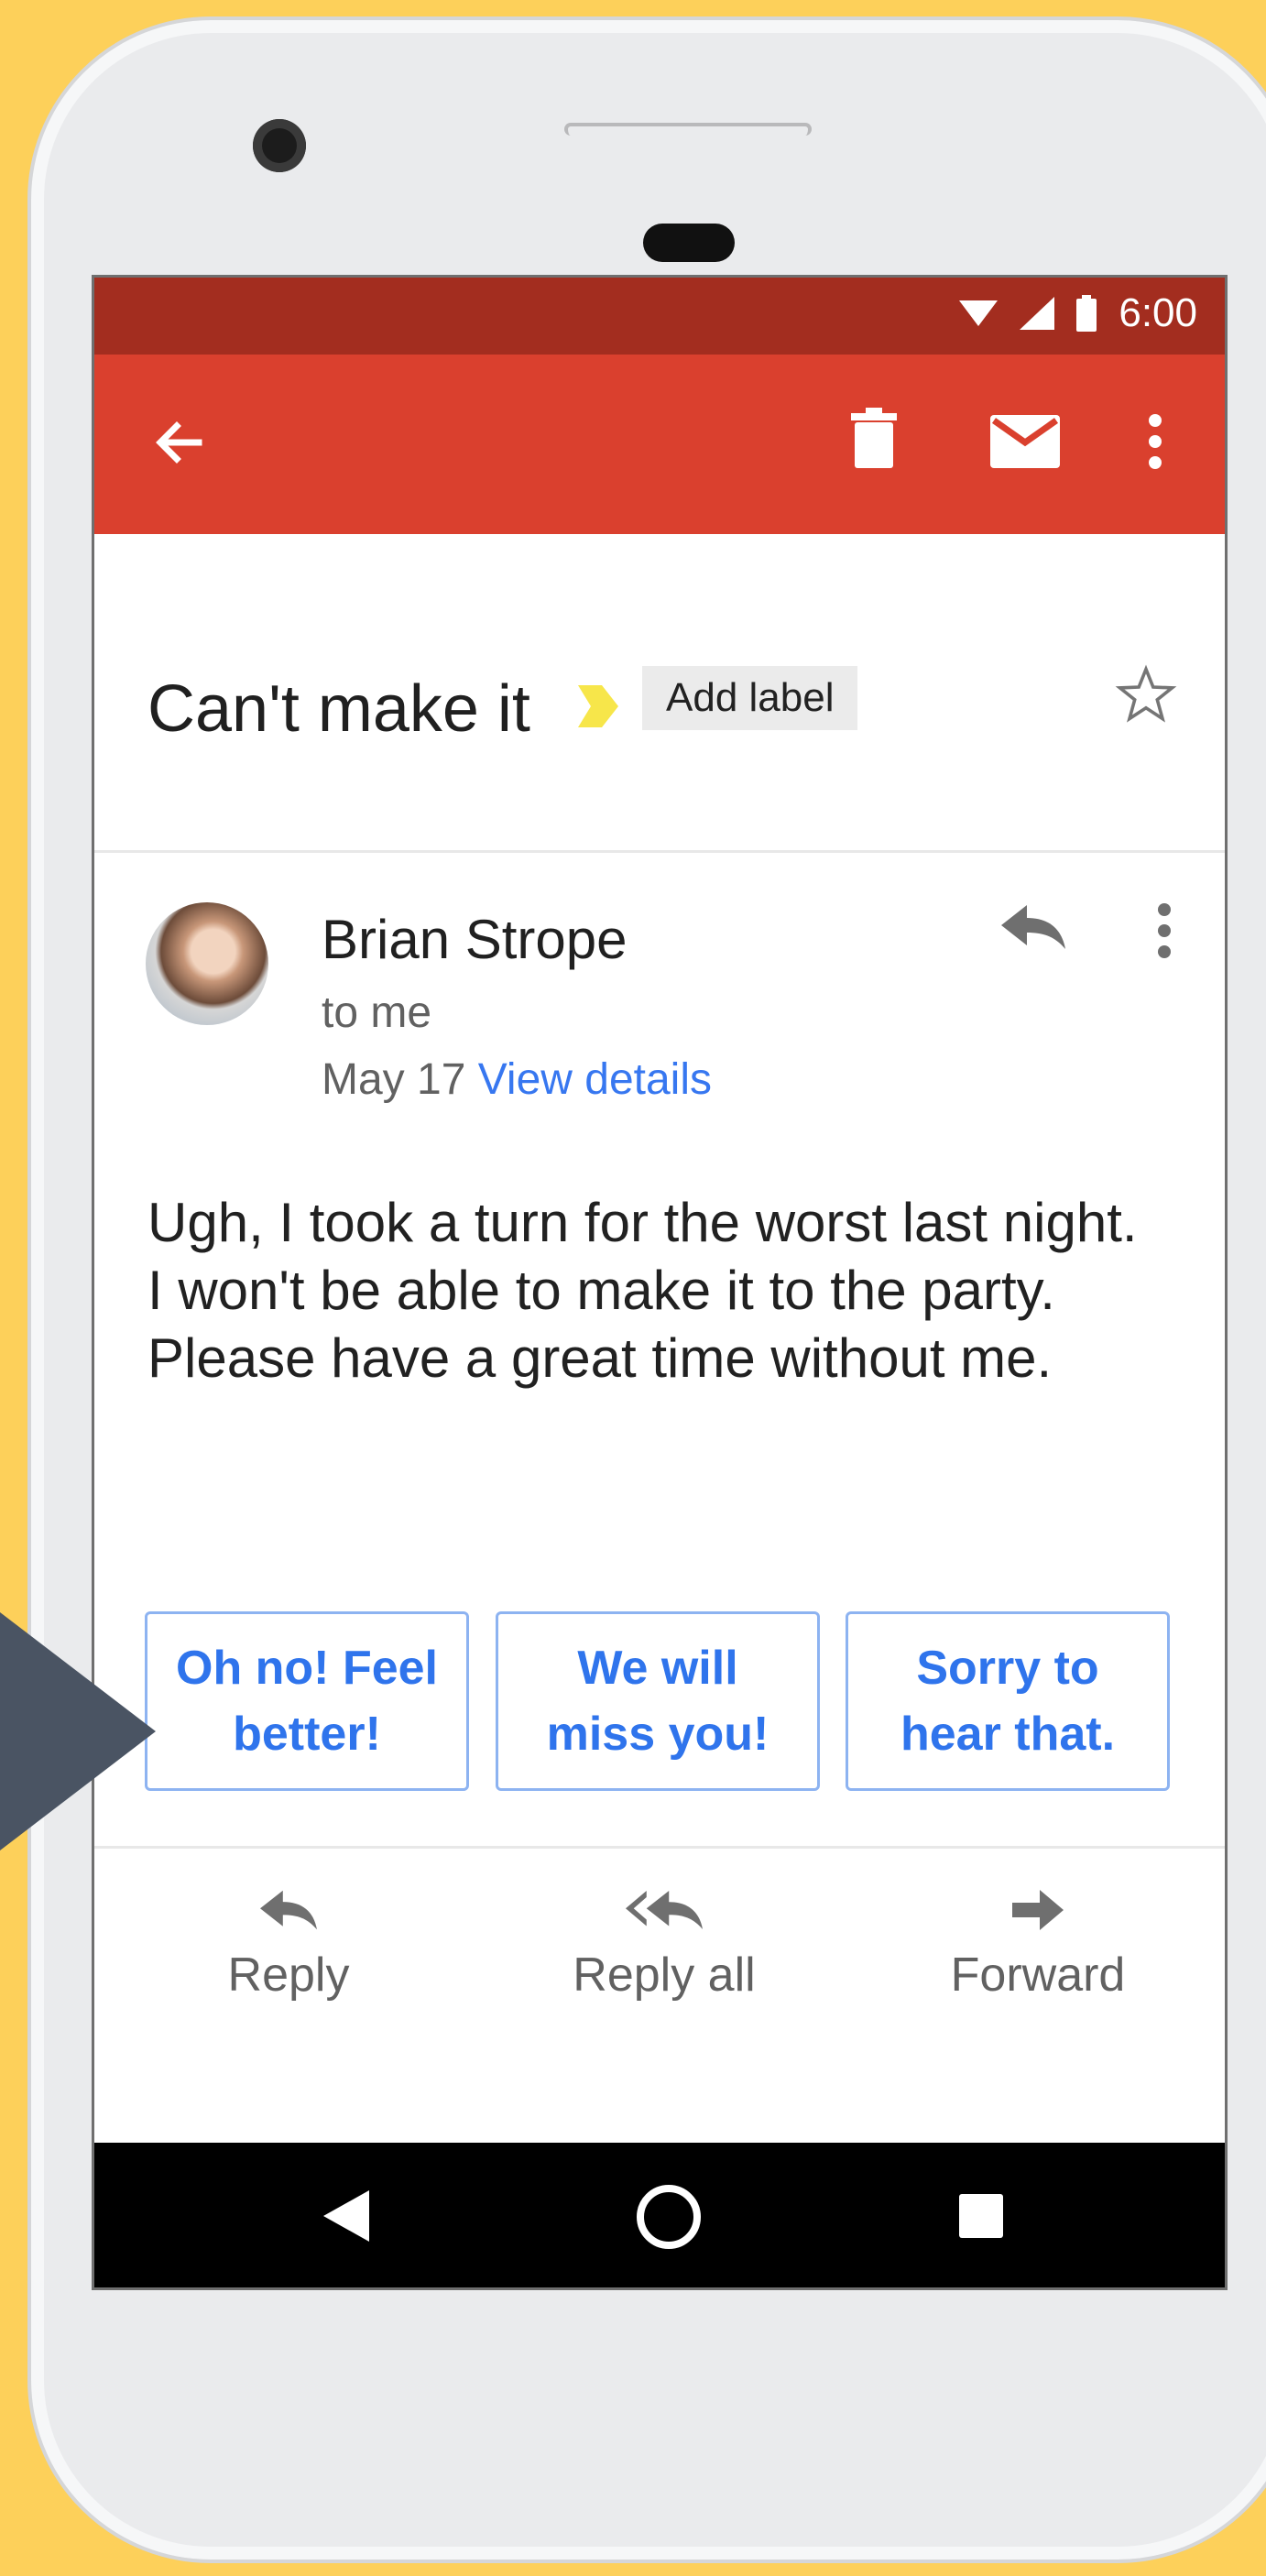 The width and height of the screenshot is (1266, 2576). I want to click on nav-home-icon, so click(669, 2217).